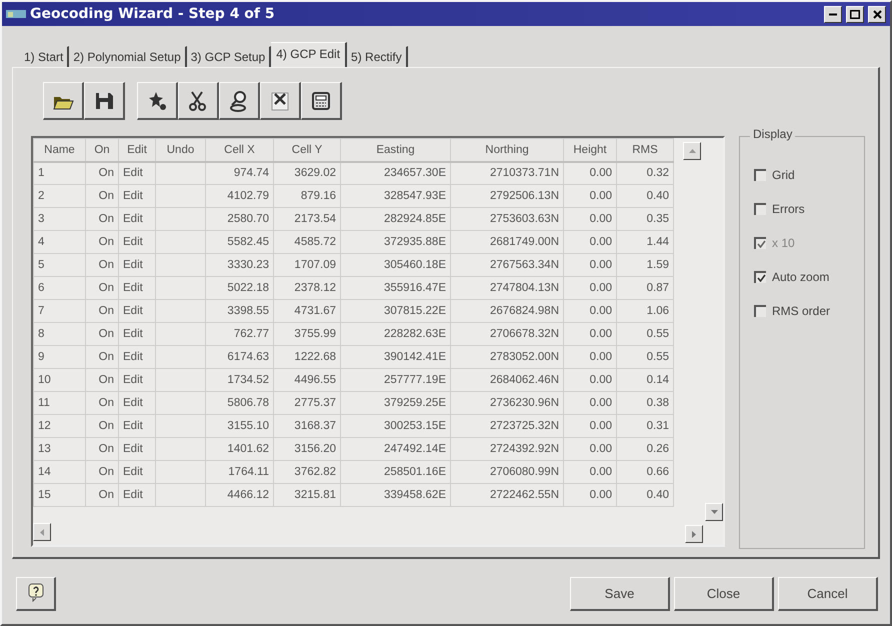 The height and width of the screenshot is (626, 892). What do you see at coordinates (507, 219) in the screenshot?
I see `table-cell: 2753603.63N` at bounding box center [507, 219].